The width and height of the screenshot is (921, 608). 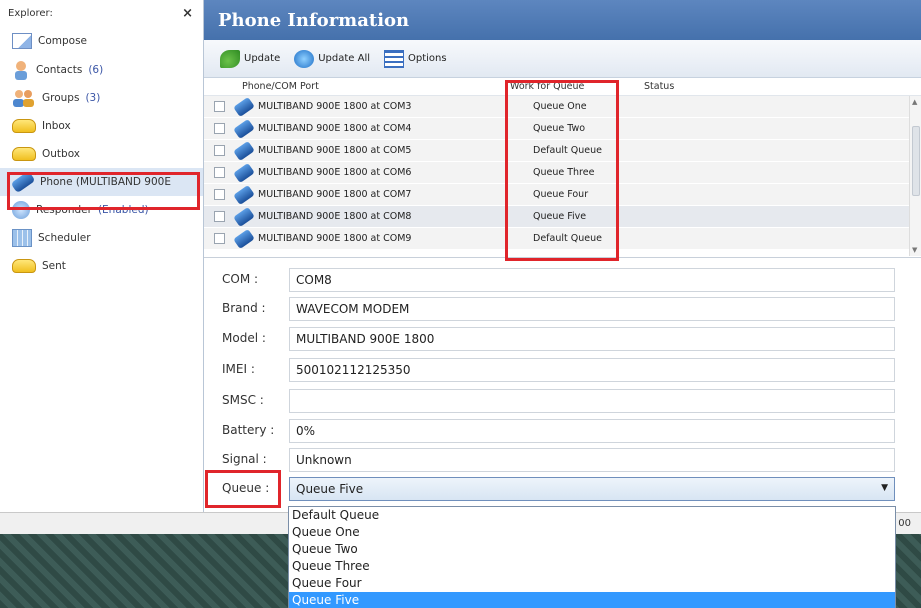 What do you see at coordinates (592, 401) in the screenshot?
I see `smsc-field` at bounding box center [592, 401].